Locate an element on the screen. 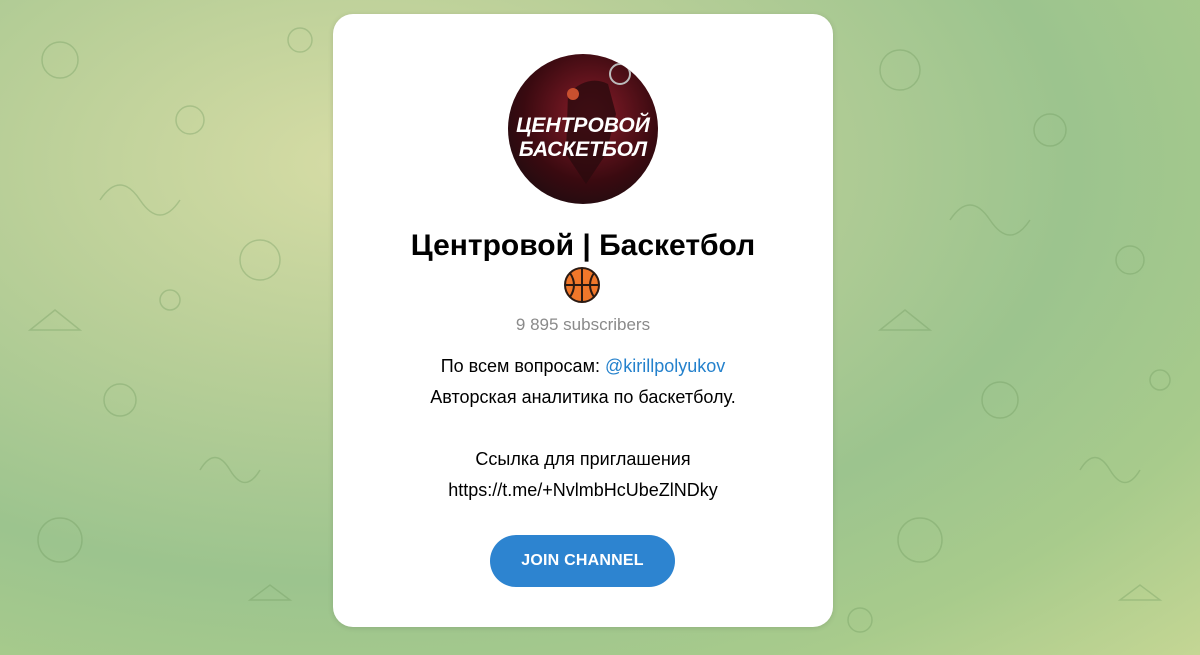  description-invite-url: https://t.me/+NvlmbHcUbeZlNDky is located at coordinates (583, 490).